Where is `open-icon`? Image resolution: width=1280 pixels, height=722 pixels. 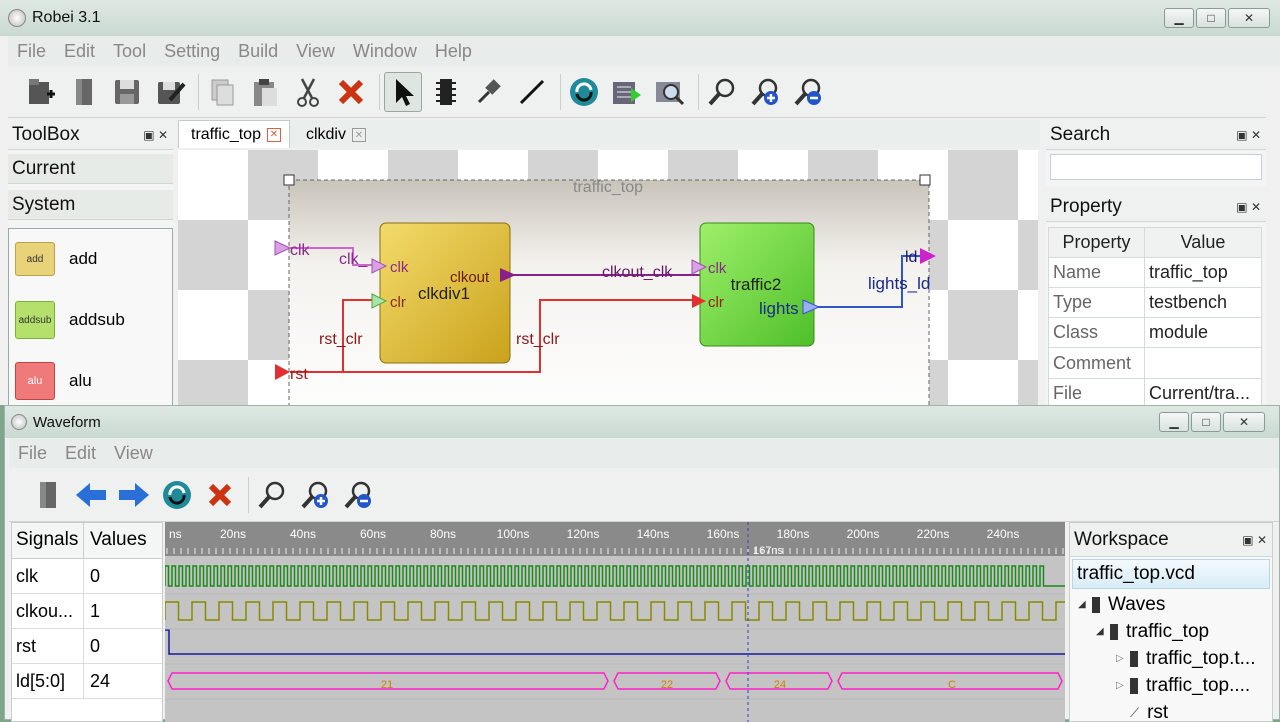
open-icon is located at coordinates (84, 92).